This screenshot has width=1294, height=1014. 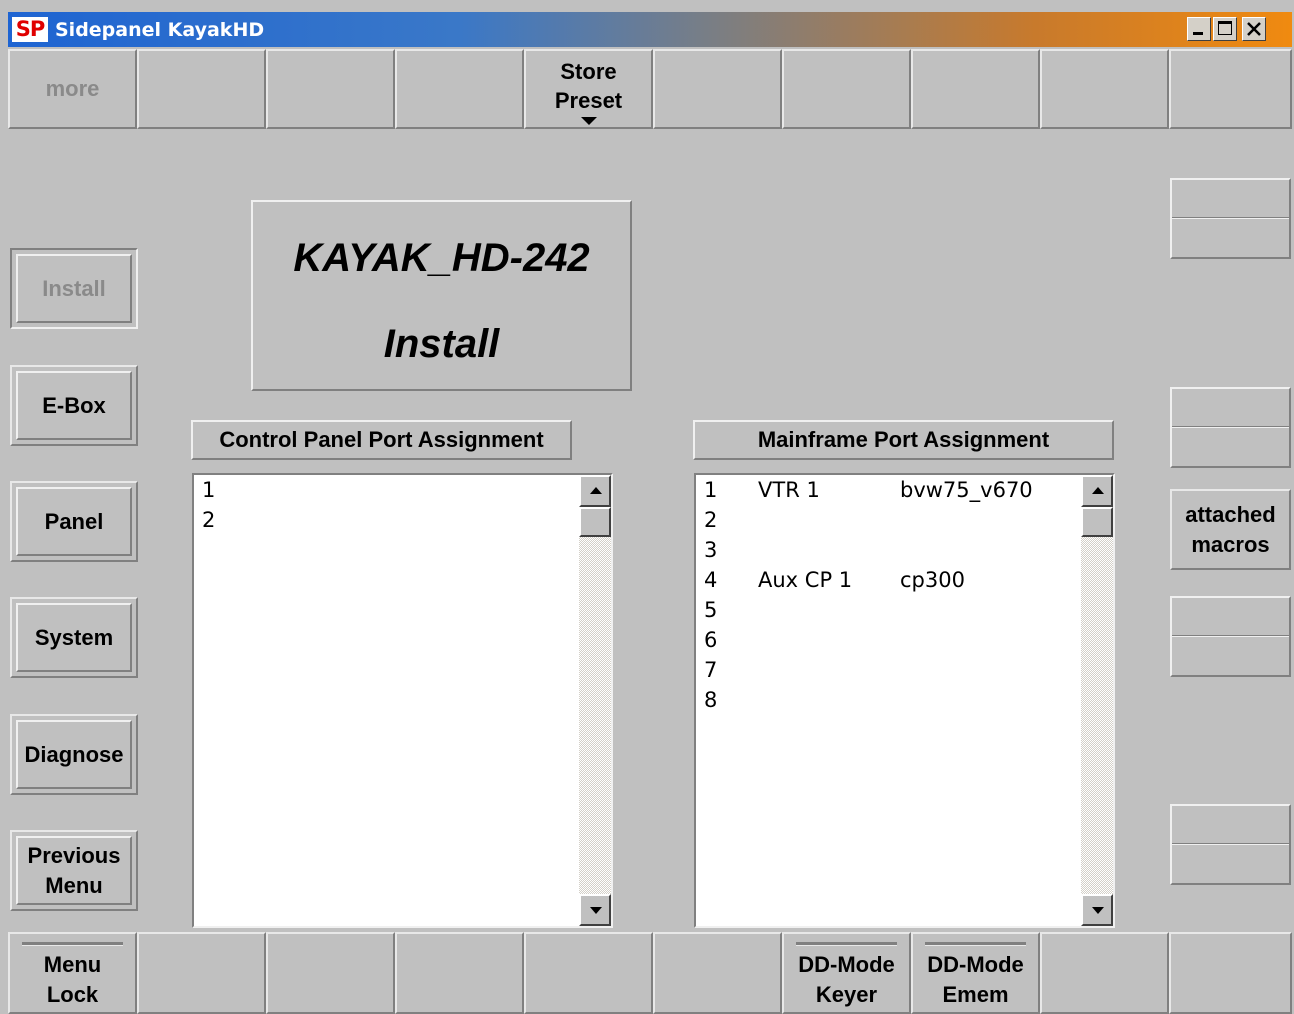 I want to click on close-button, so click(x=1254, y=29).